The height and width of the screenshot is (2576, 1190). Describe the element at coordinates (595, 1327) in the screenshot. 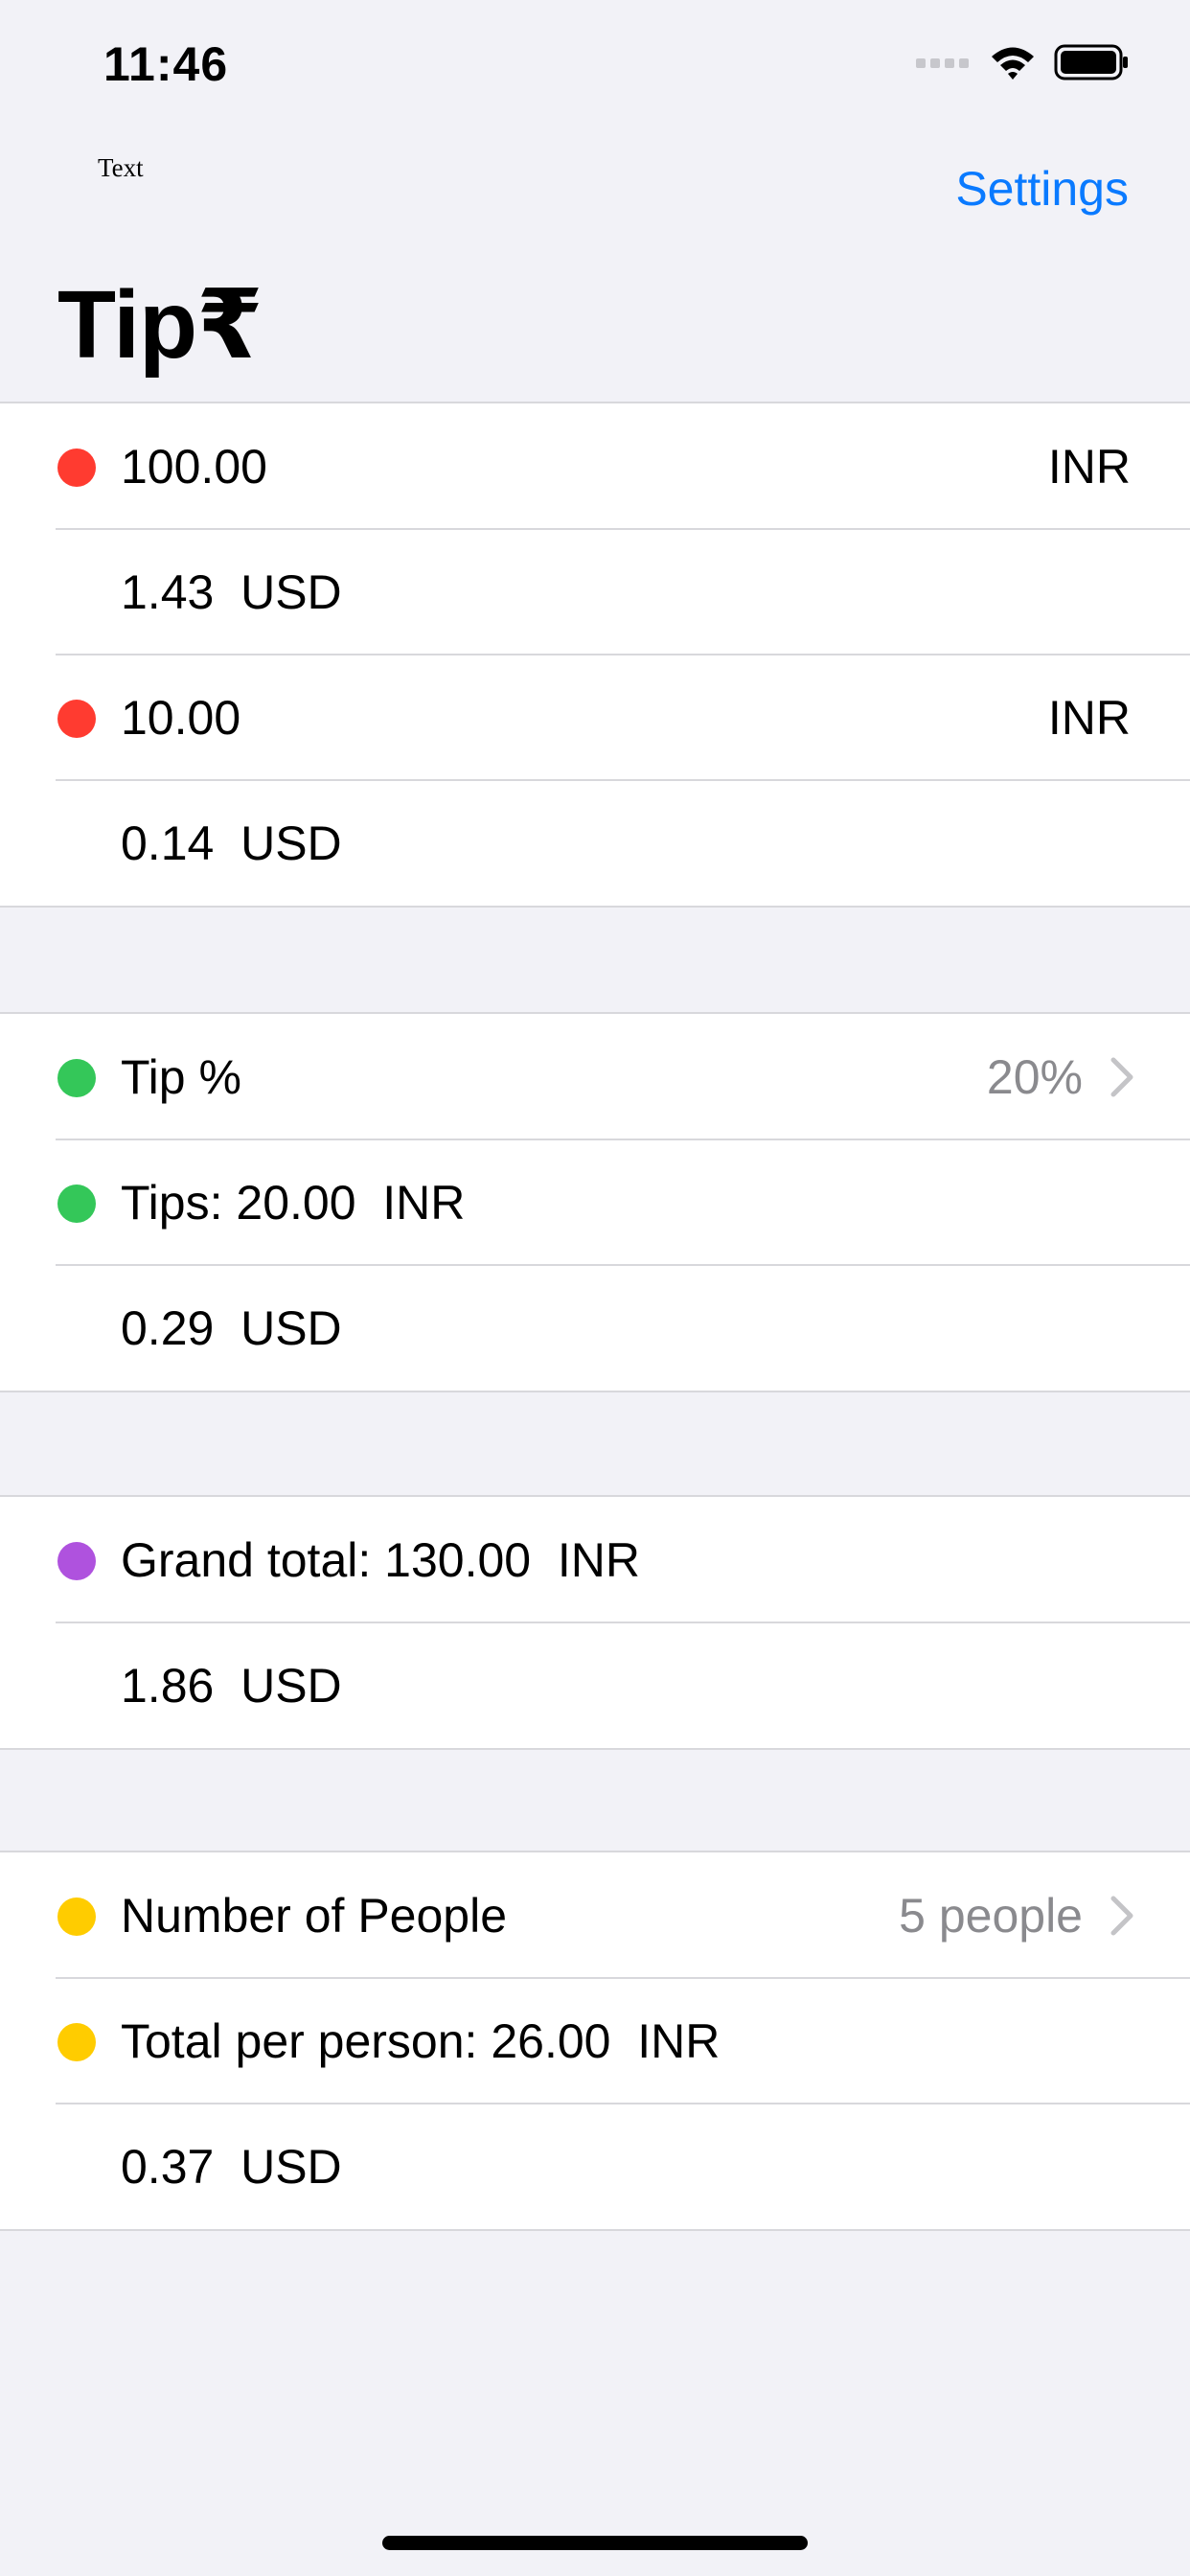

I see `tips-usd-row: 0.29 USD` at that location.